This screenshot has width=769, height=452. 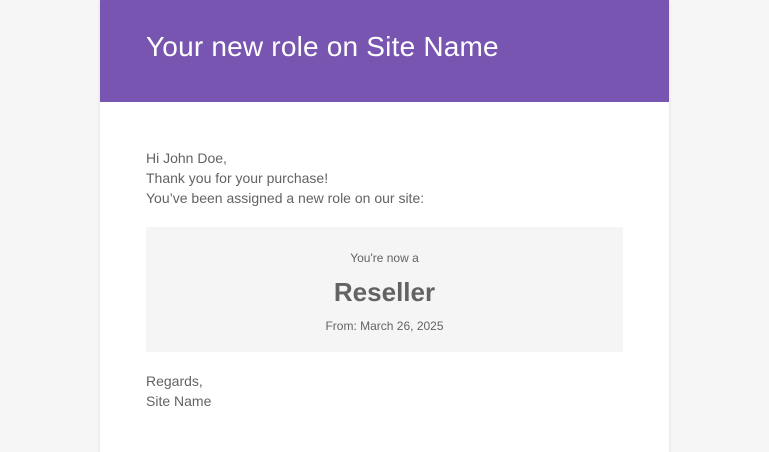 I want to click on role-from-date: From: March 26, 2025, so click(x=384, y=326).